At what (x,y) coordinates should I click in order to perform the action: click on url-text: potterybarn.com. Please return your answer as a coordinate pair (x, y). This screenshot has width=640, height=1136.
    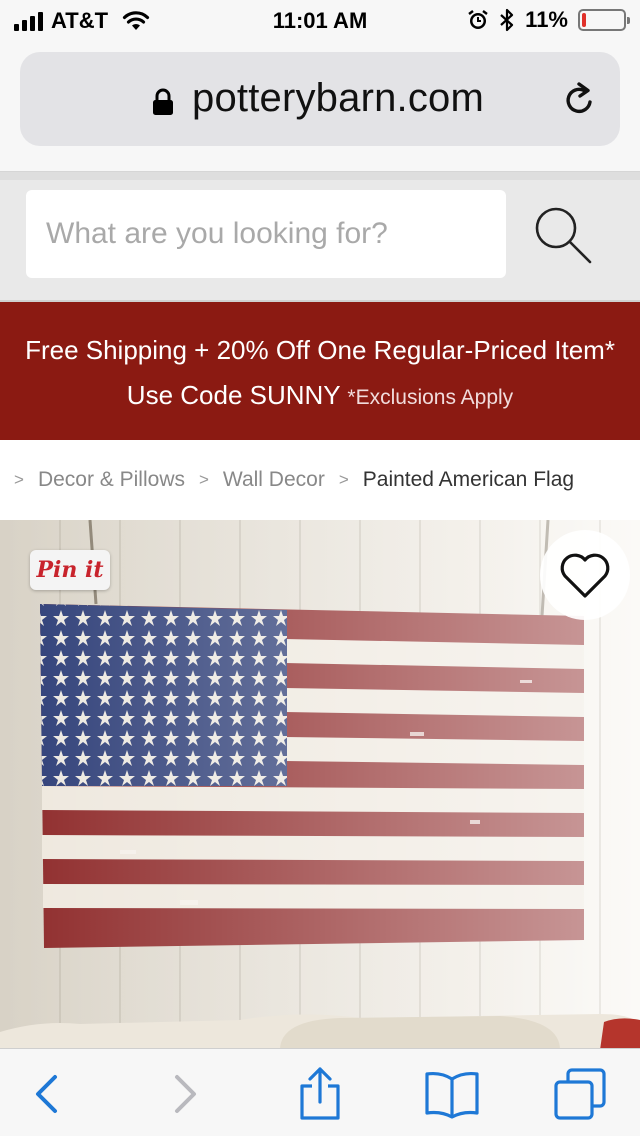
    Looking at the image, I should click on (338, 98).